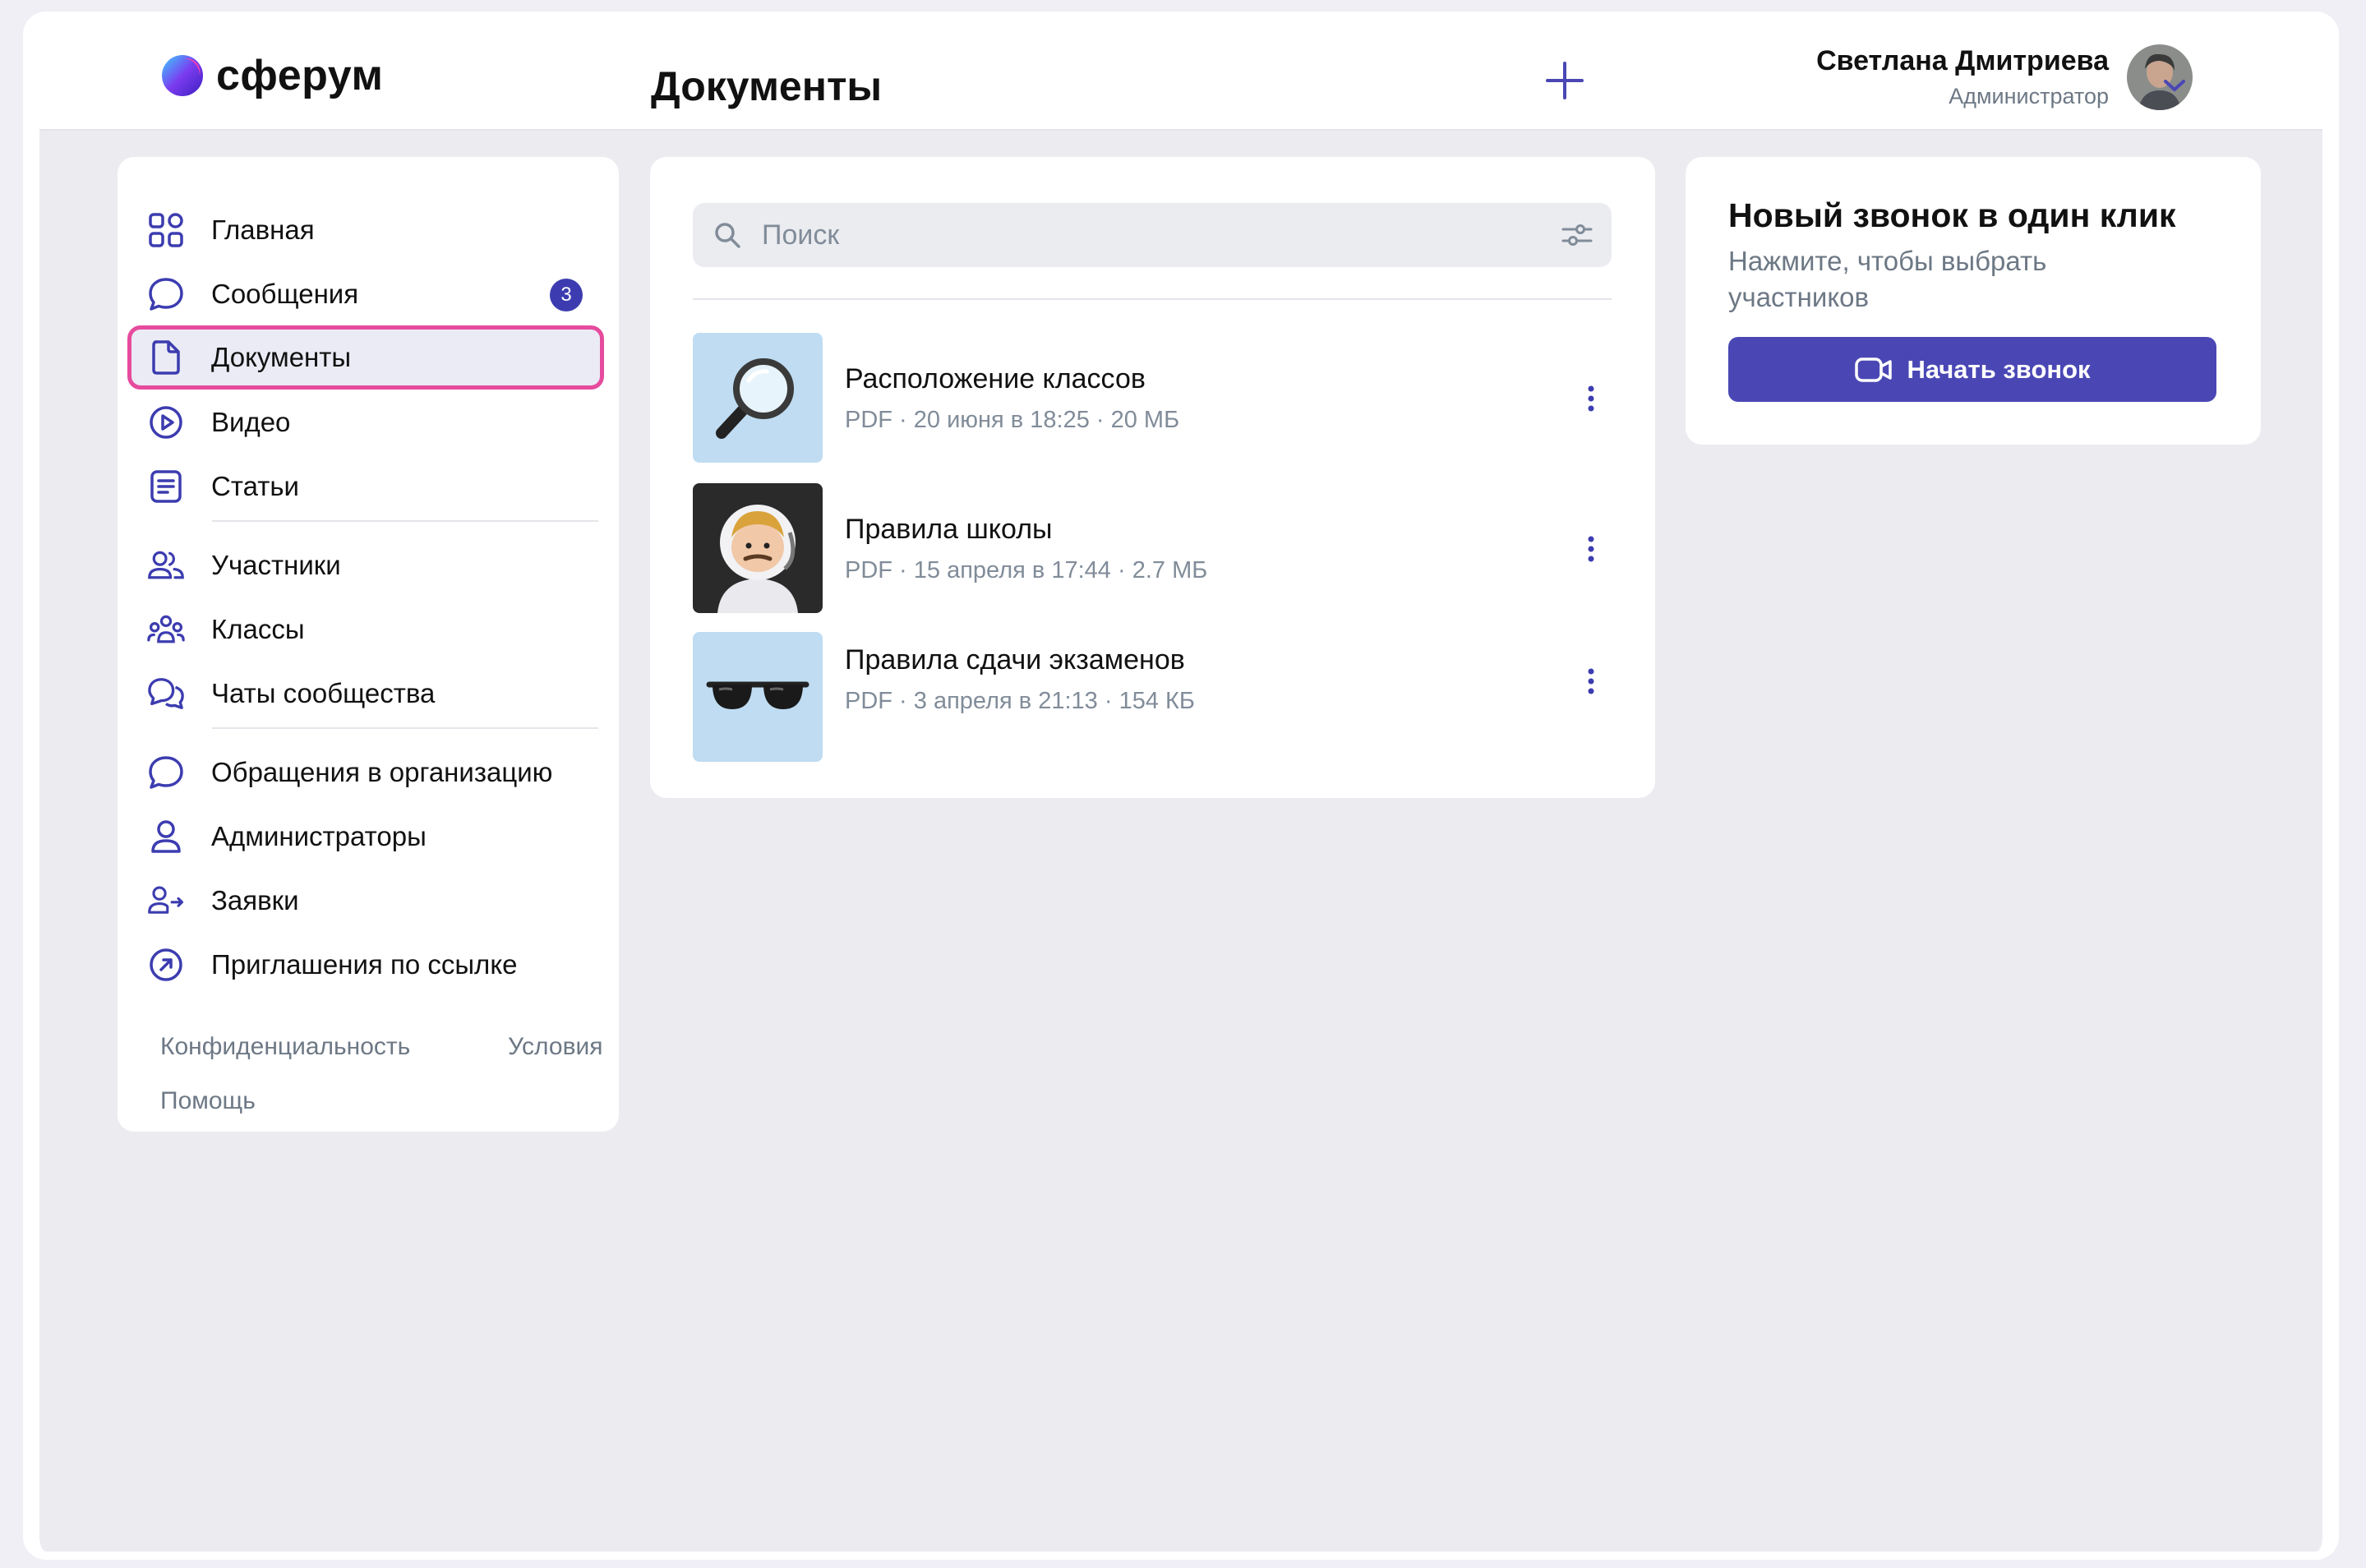 The height and width of the screenshot is (1568, 2366). Describe the element at coordinates (182, 75) in the screenshot. I see `logo-icon` at that location.